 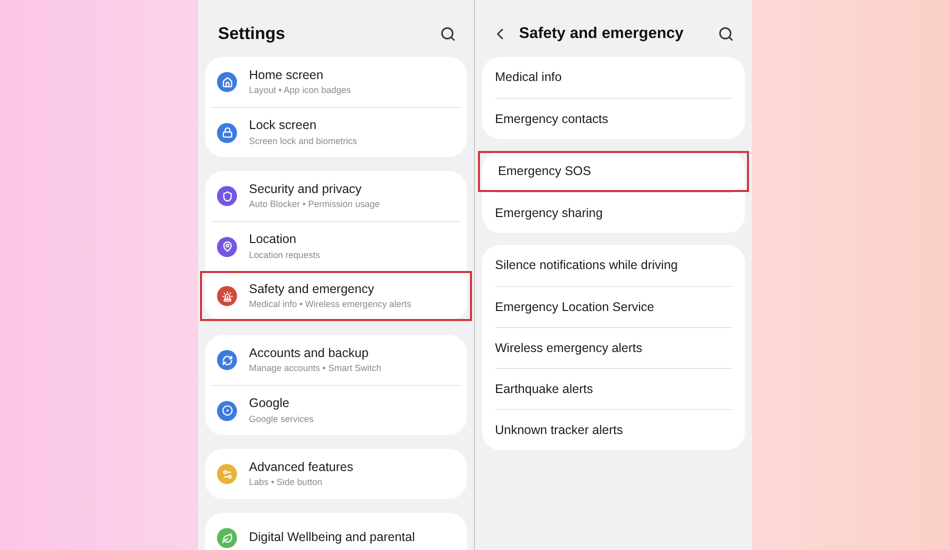 What do you see at coordinates (301, 468) in the screenshot?
I see `item-title: Advanced features` at bounding box center [301, 468].